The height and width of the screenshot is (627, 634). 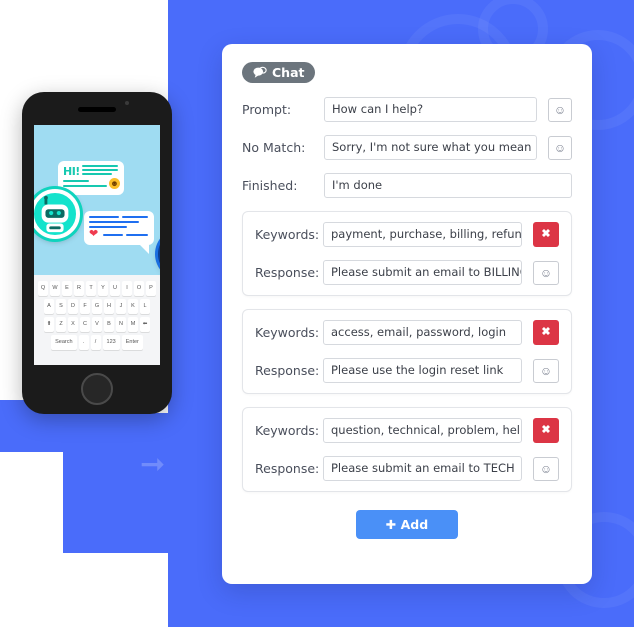 I want to click on phone-home-button, so click(x=97, y=389).